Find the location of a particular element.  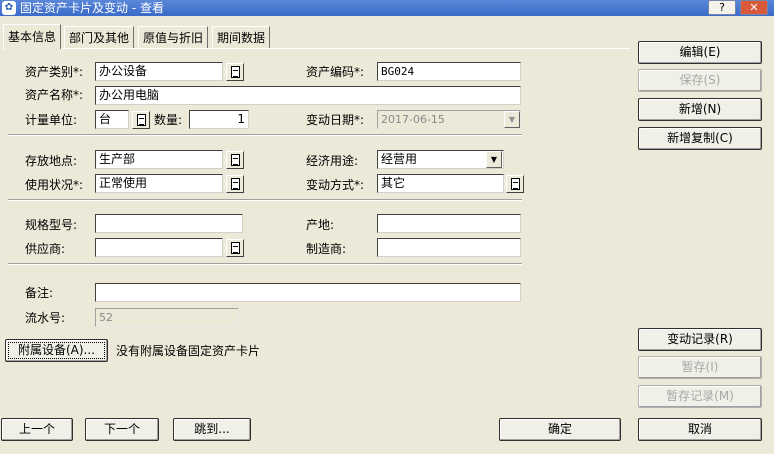

add-button: 新增(N) is located at coordinates (700, 109).